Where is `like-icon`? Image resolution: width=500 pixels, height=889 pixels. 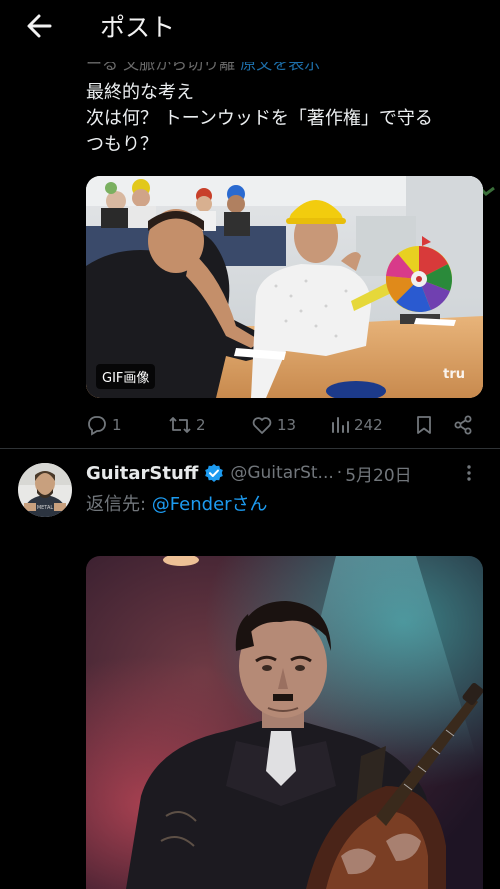 like-icon is located at coordinates (262, 425).